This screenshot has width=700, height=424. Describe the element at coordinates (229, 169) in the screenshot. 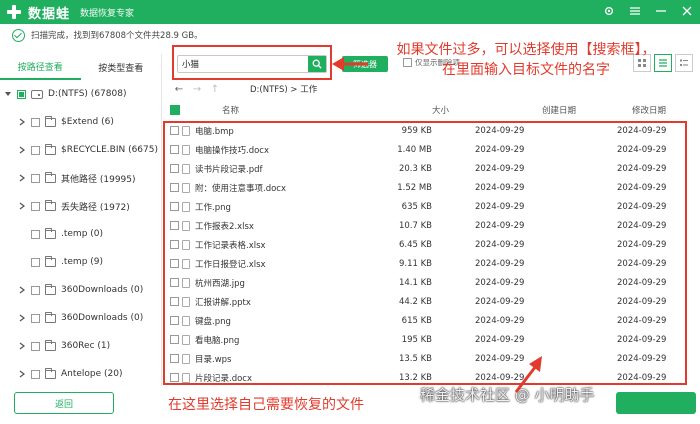

I see `file-name: 读书片段记录.pdf` at that location.